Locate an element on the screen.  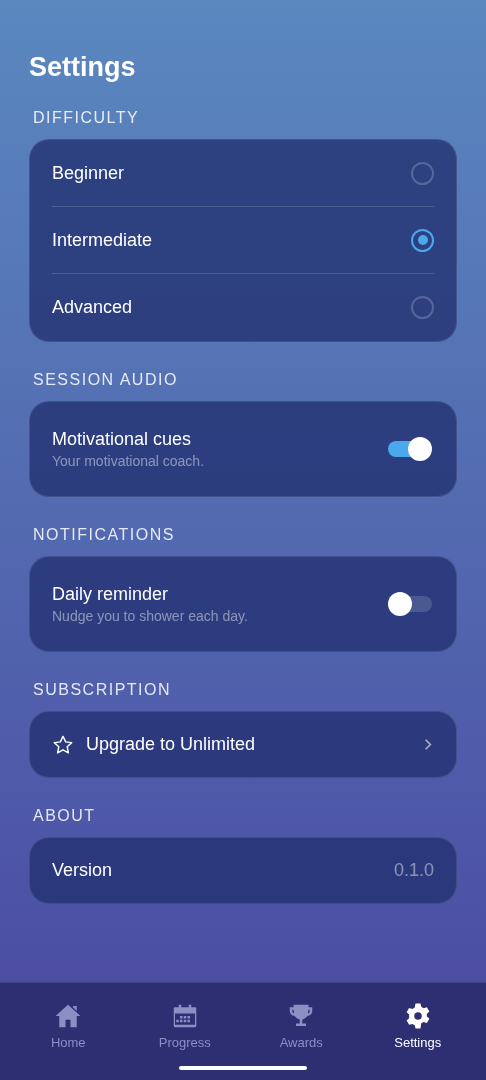
section-header: DIFFICULTY is located at coordinates (86, 118).